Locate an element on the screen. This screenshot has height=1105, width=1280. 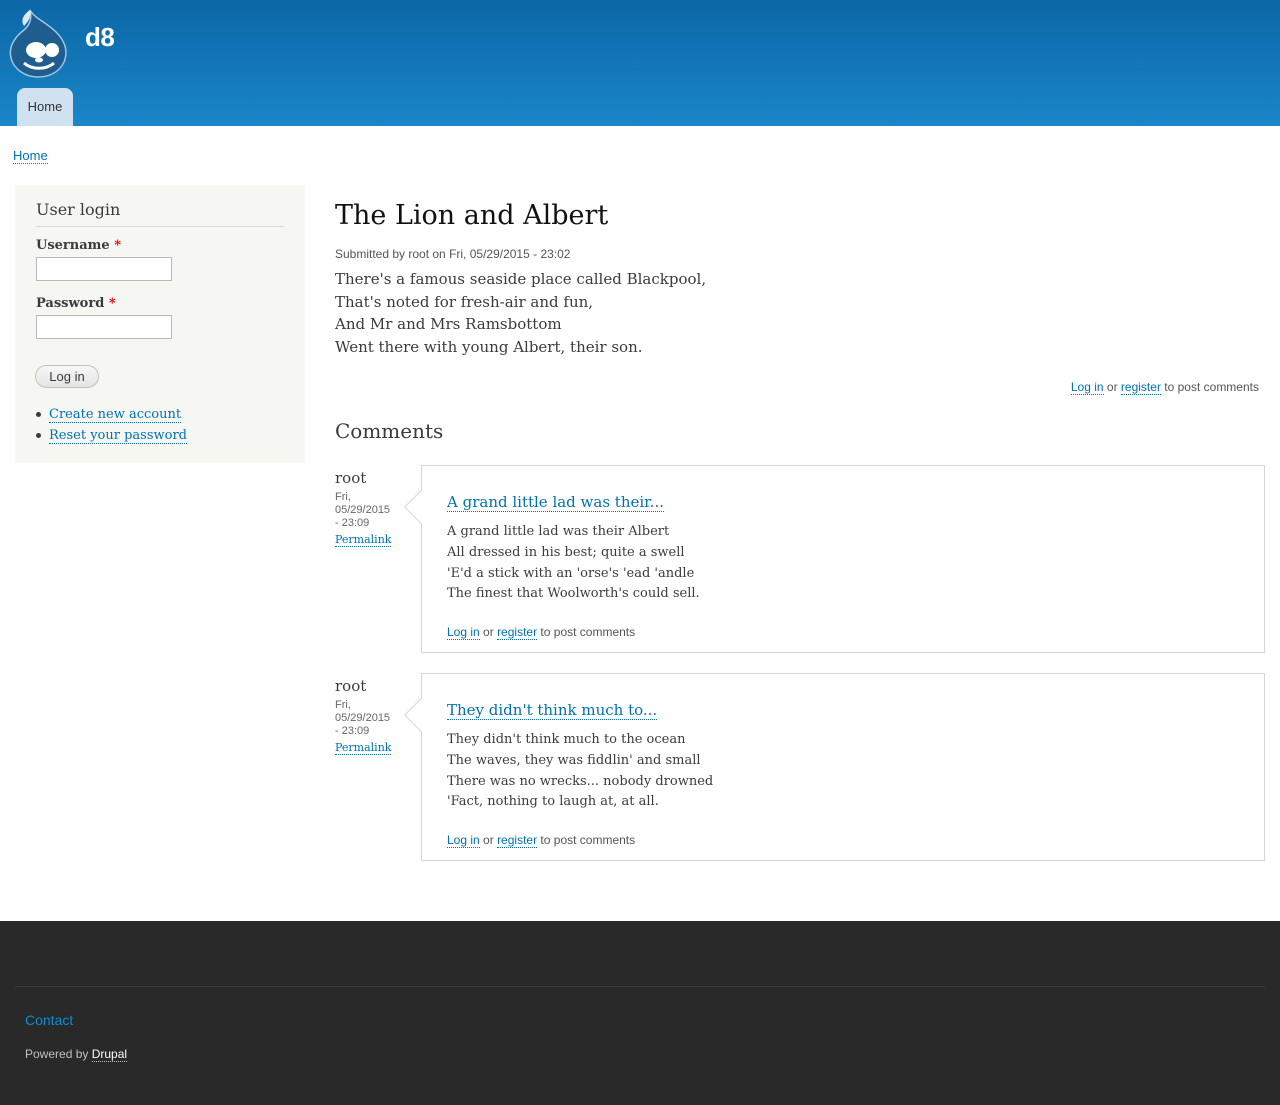
comment-line: 'E'd a stick with an 'orse's 'ead 'andle is located at coordinates (571, 573).